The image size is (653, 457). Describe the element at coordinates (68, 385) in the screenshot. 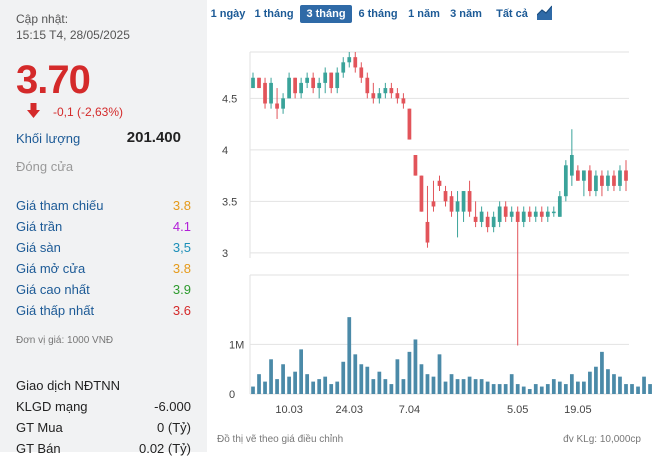

I see `foreign-title: Giao dịch NĐTNN` at that location.